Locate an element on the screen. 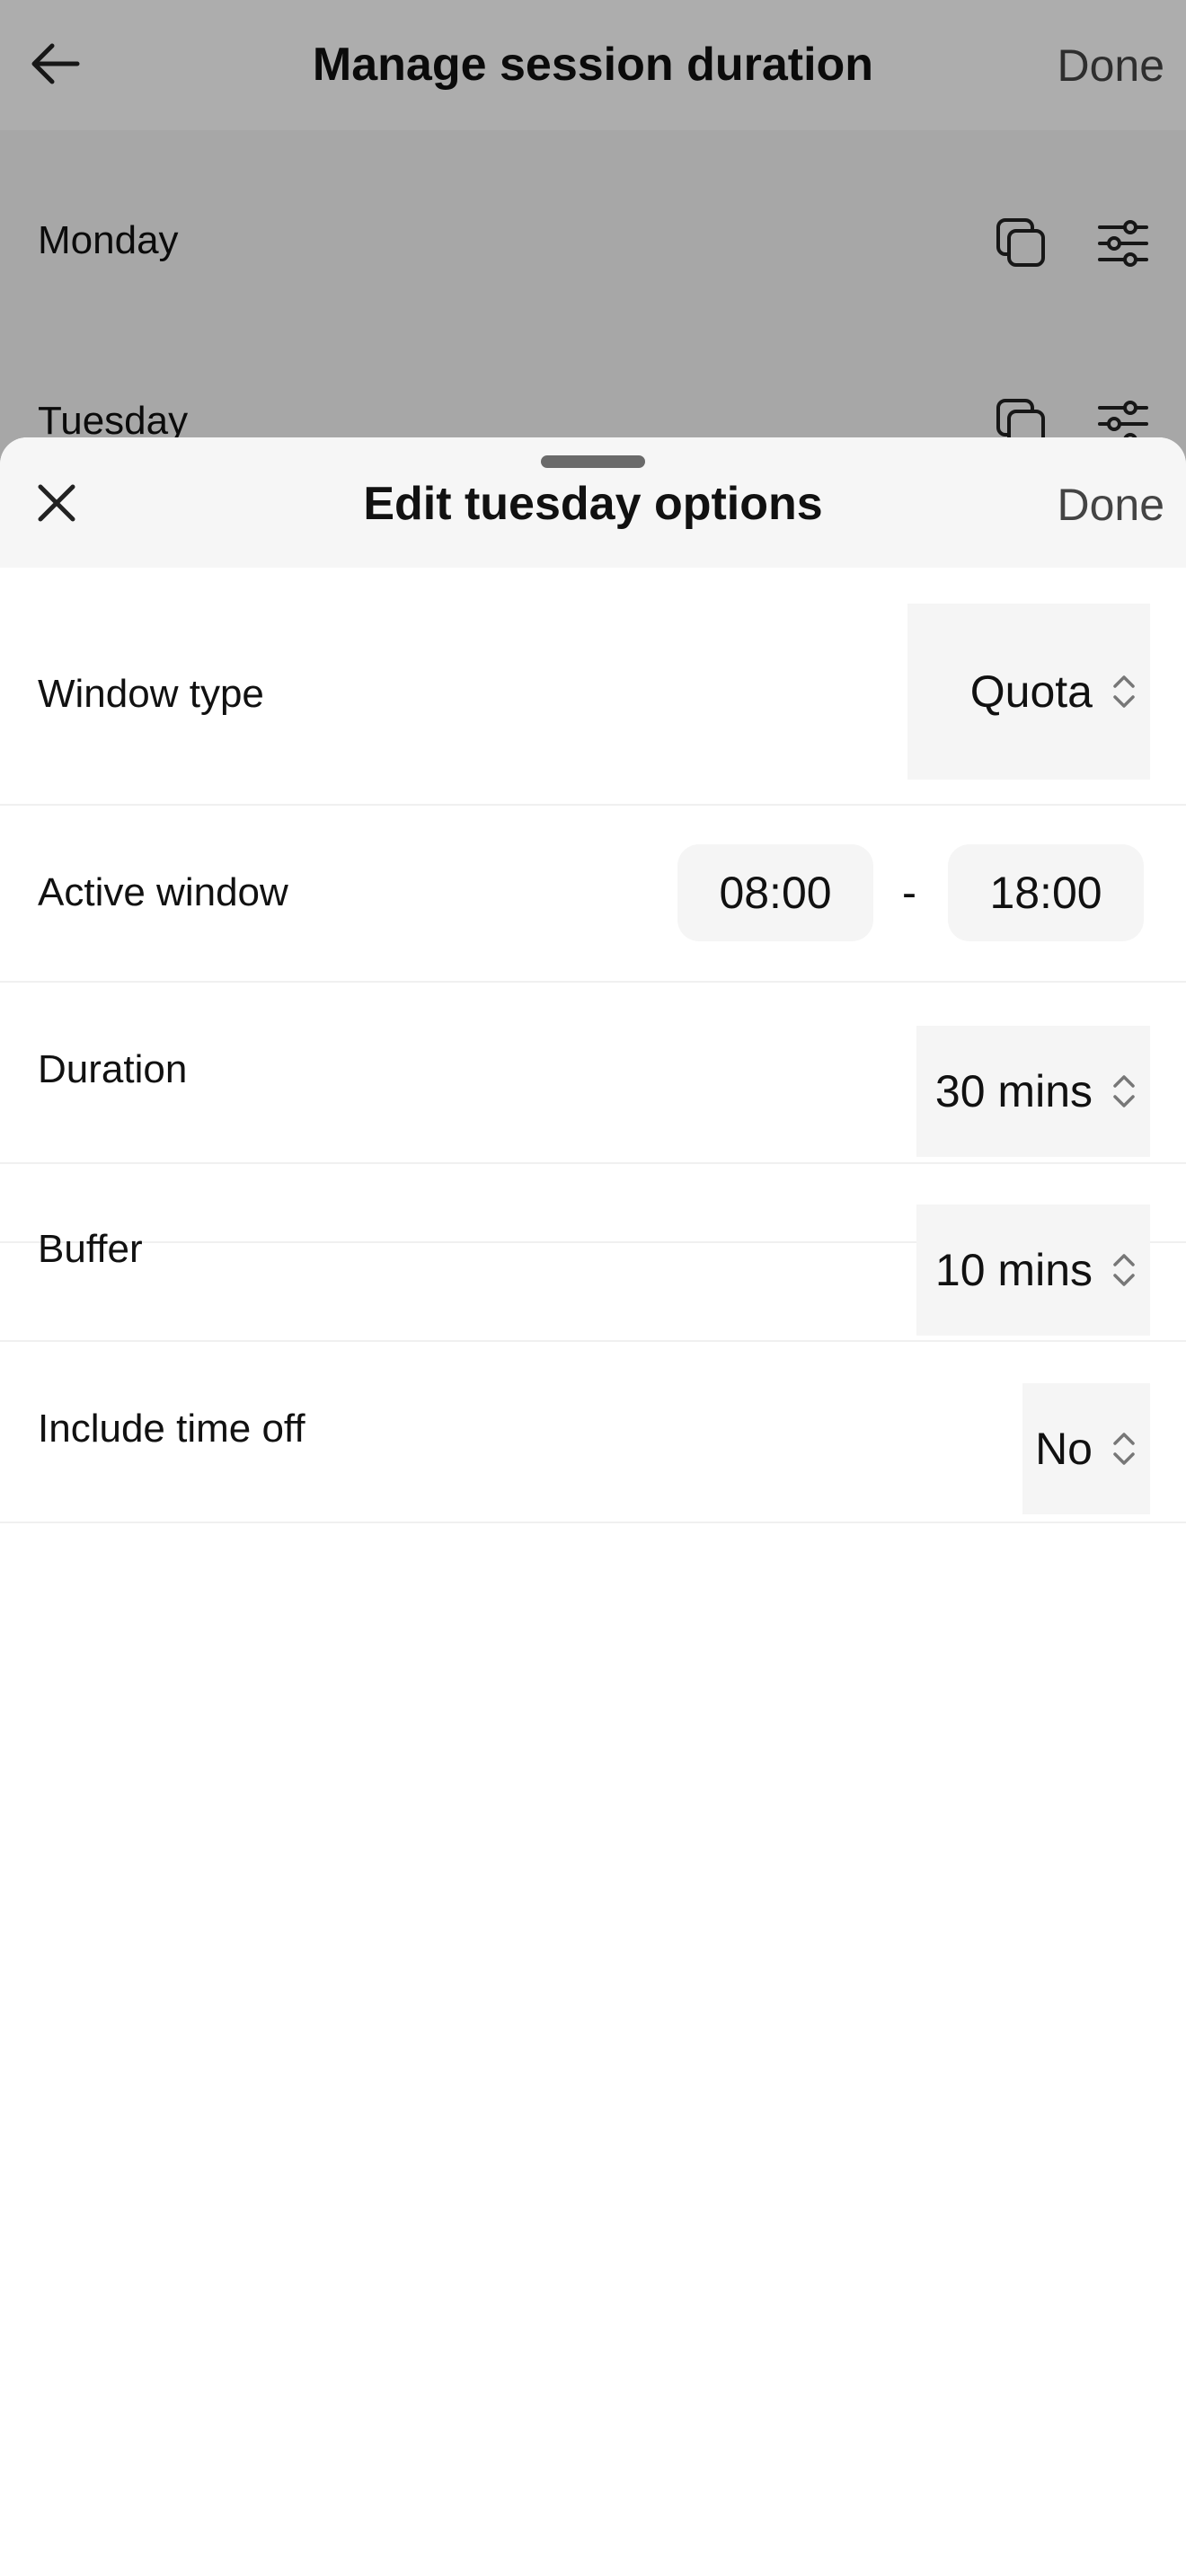 The image size is (1186, 2576). option-label: Window type is located at coordinates (151, 694).